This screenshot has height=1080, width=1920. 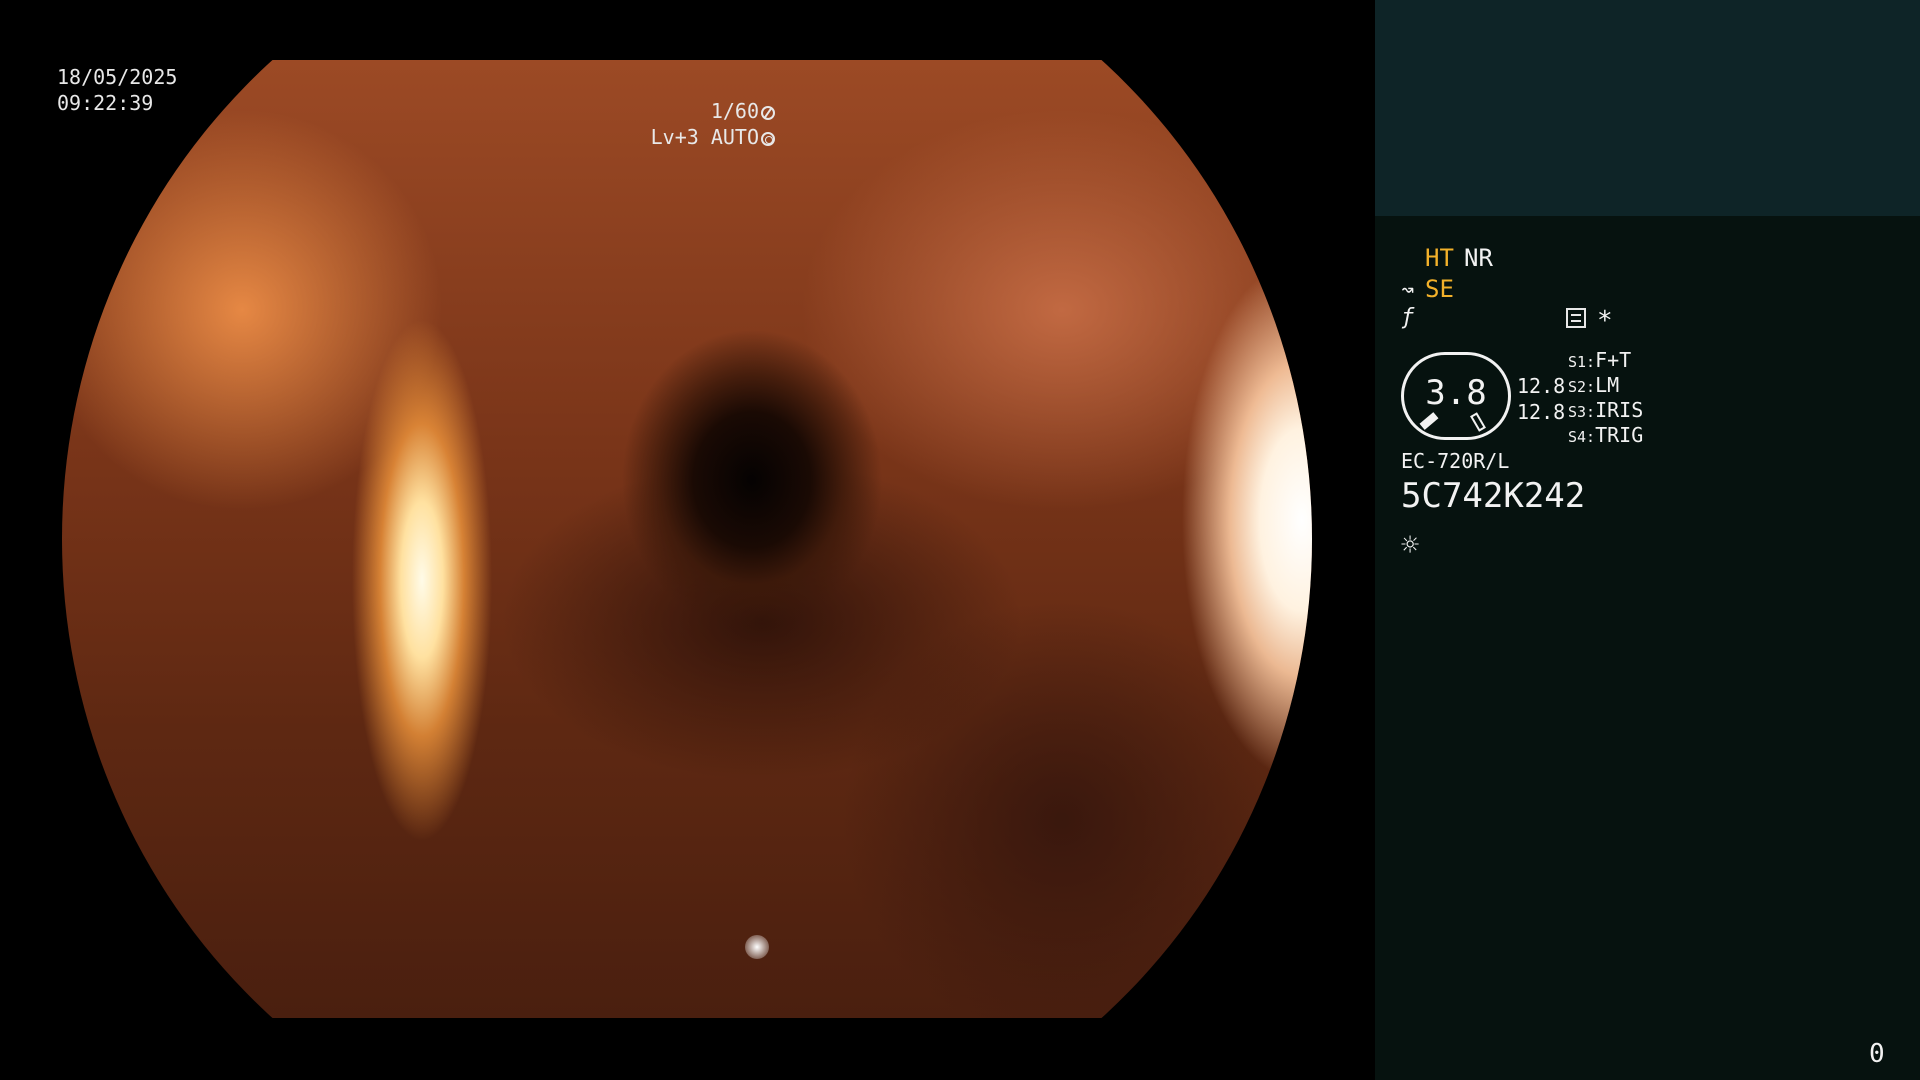 I want to click on patient-info-box, so click(x=1647, y=108).